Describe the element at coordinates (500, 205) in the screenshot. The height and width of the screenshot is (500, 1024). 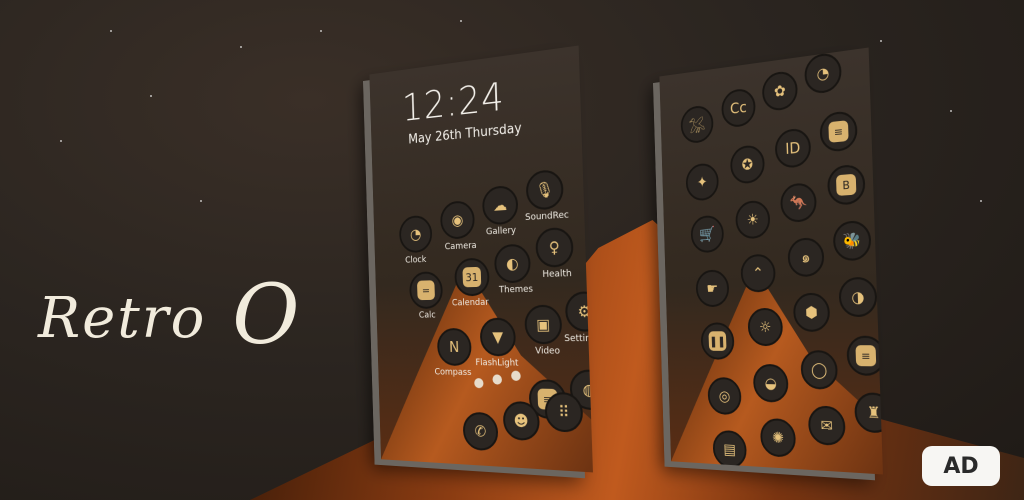
I see `gallery-icon: ☁` at that location.